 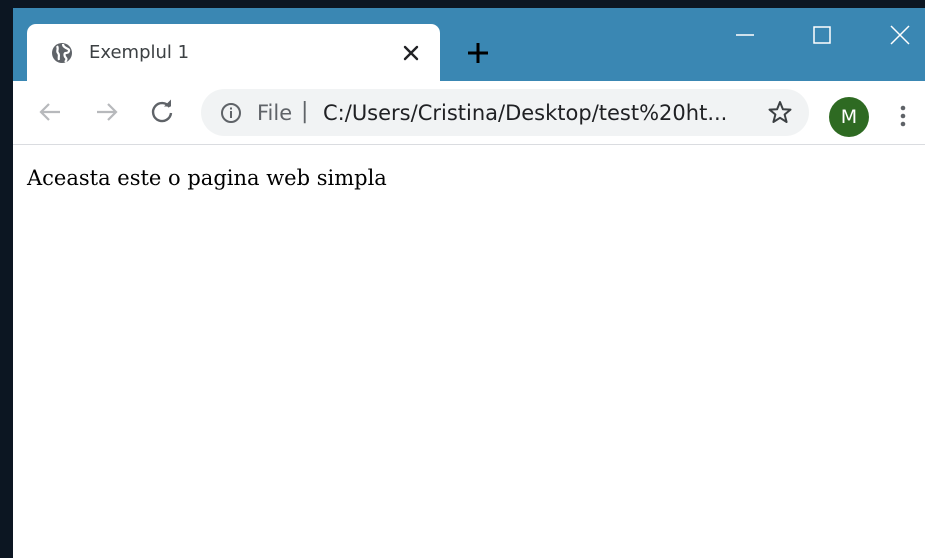 What do you see at coordinates (50, 112) in the screenshot?
I see `arrow-left-icon` at bounding box center [50, 112].